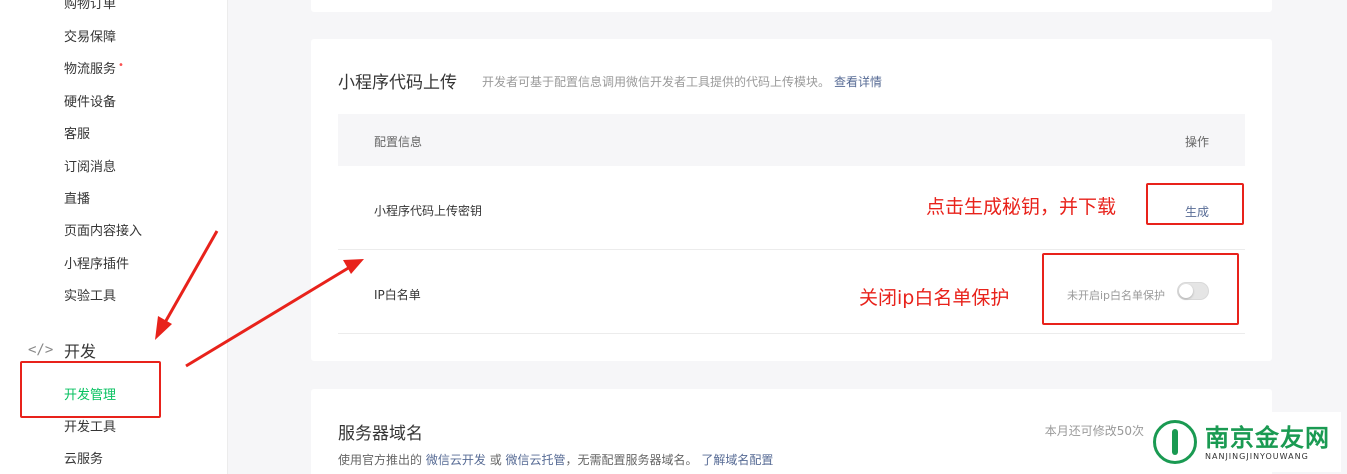 The height and width of the screenshot is (474, 1347). Describe the element at coordinates (90, 69) in the screenshot. I see `sidebar-item-label: 物流服务` at that location.